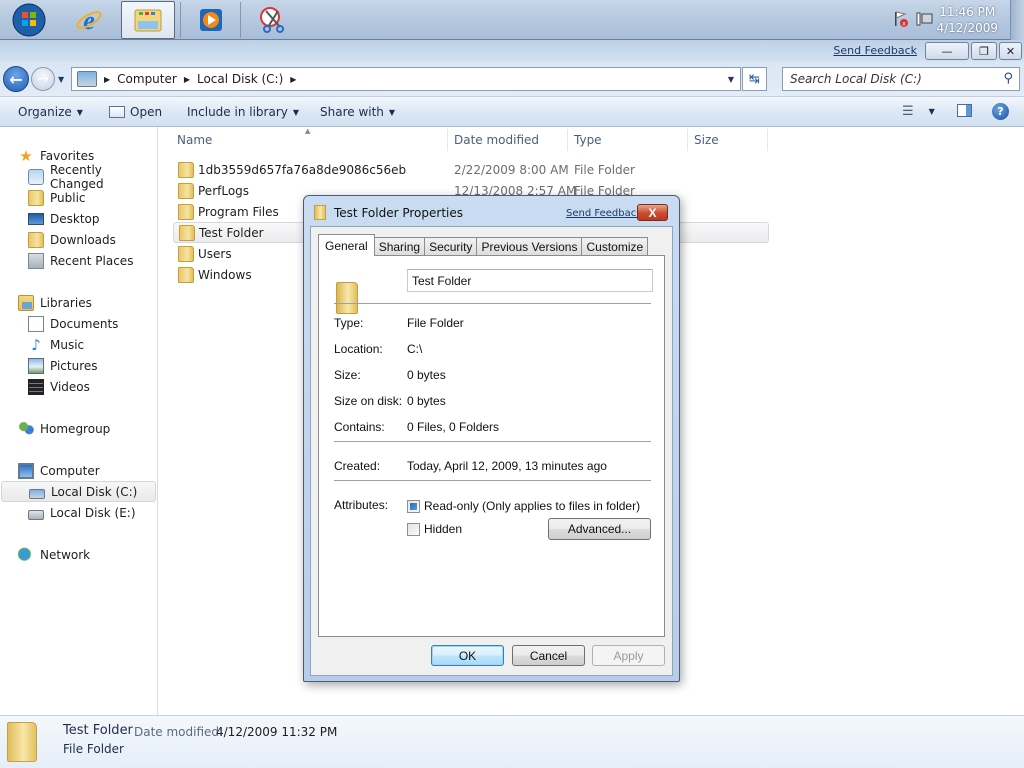 The height and width of the screenshot is (768, 1024). Describe the element at coordinates (72, 239) in the screenshot. I see `nav-downloads: Downloads` at that location.